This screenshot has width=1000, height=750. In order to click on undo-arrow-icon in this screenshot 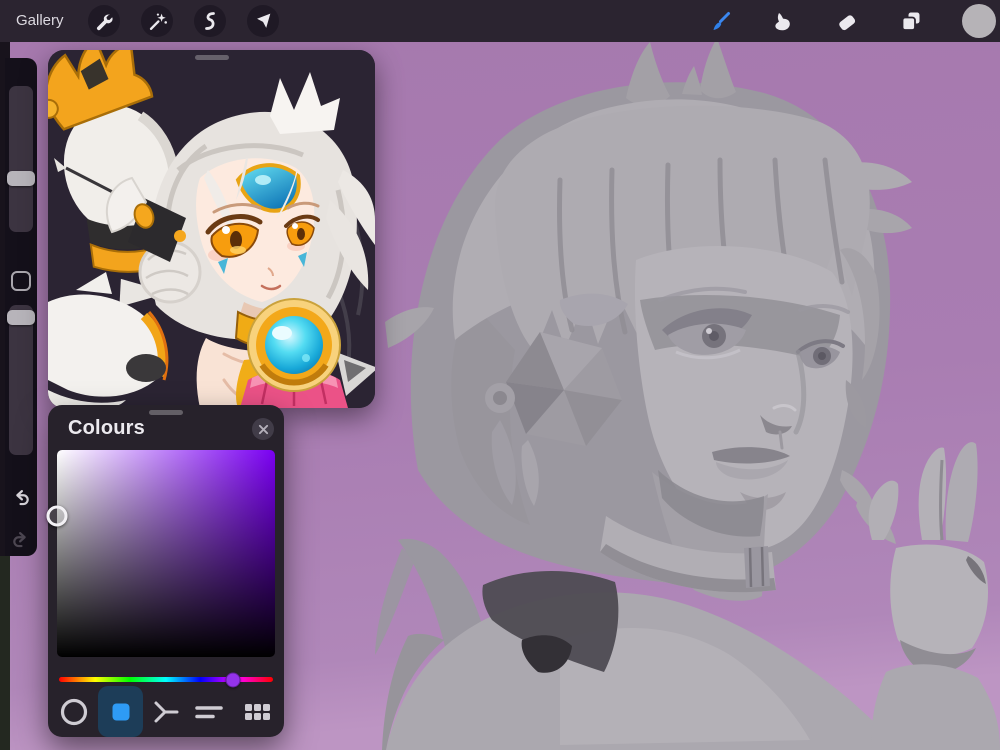, I will do `click(22, 498)`.